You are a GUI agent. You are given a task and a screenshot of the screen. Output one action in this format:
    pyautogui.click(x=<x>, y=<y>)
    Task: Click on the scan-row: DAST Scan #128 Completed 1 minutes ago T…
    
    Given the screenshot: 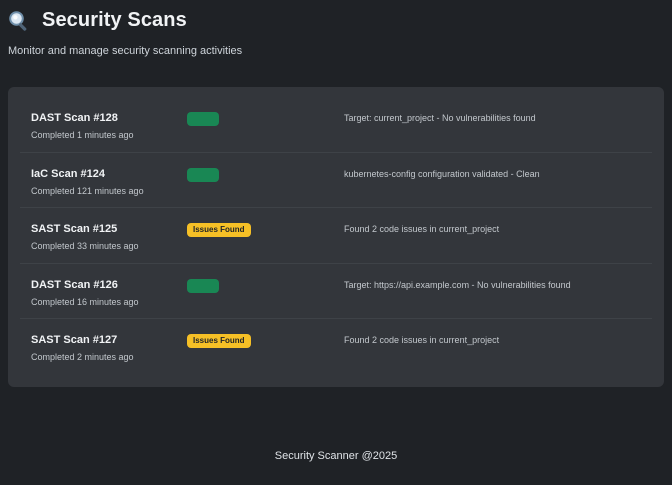 What is the action you would take?
    pyautogui.click(x=336, y=125)
    